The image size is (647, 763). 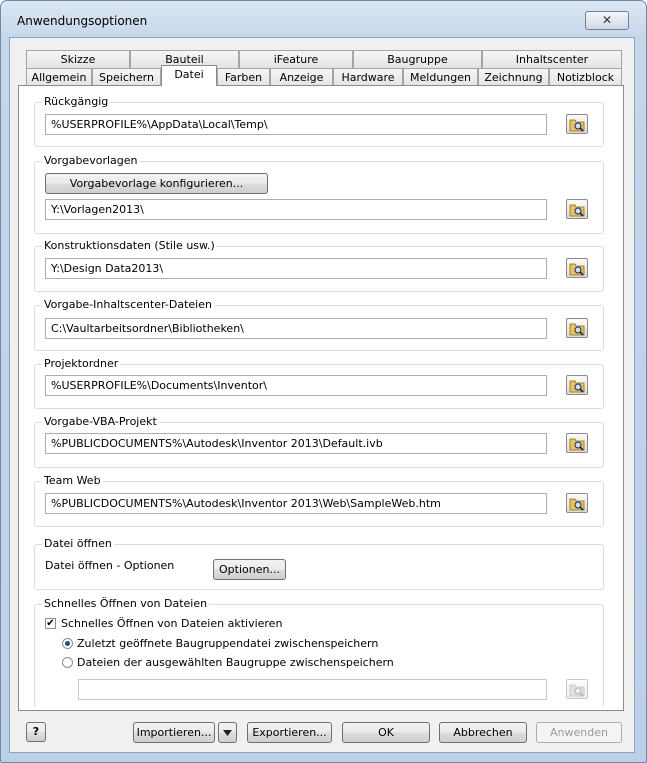 I want to click on group-quick-open-label: Schnelles Öffnen von Dateien, so click(x=126, y=603).